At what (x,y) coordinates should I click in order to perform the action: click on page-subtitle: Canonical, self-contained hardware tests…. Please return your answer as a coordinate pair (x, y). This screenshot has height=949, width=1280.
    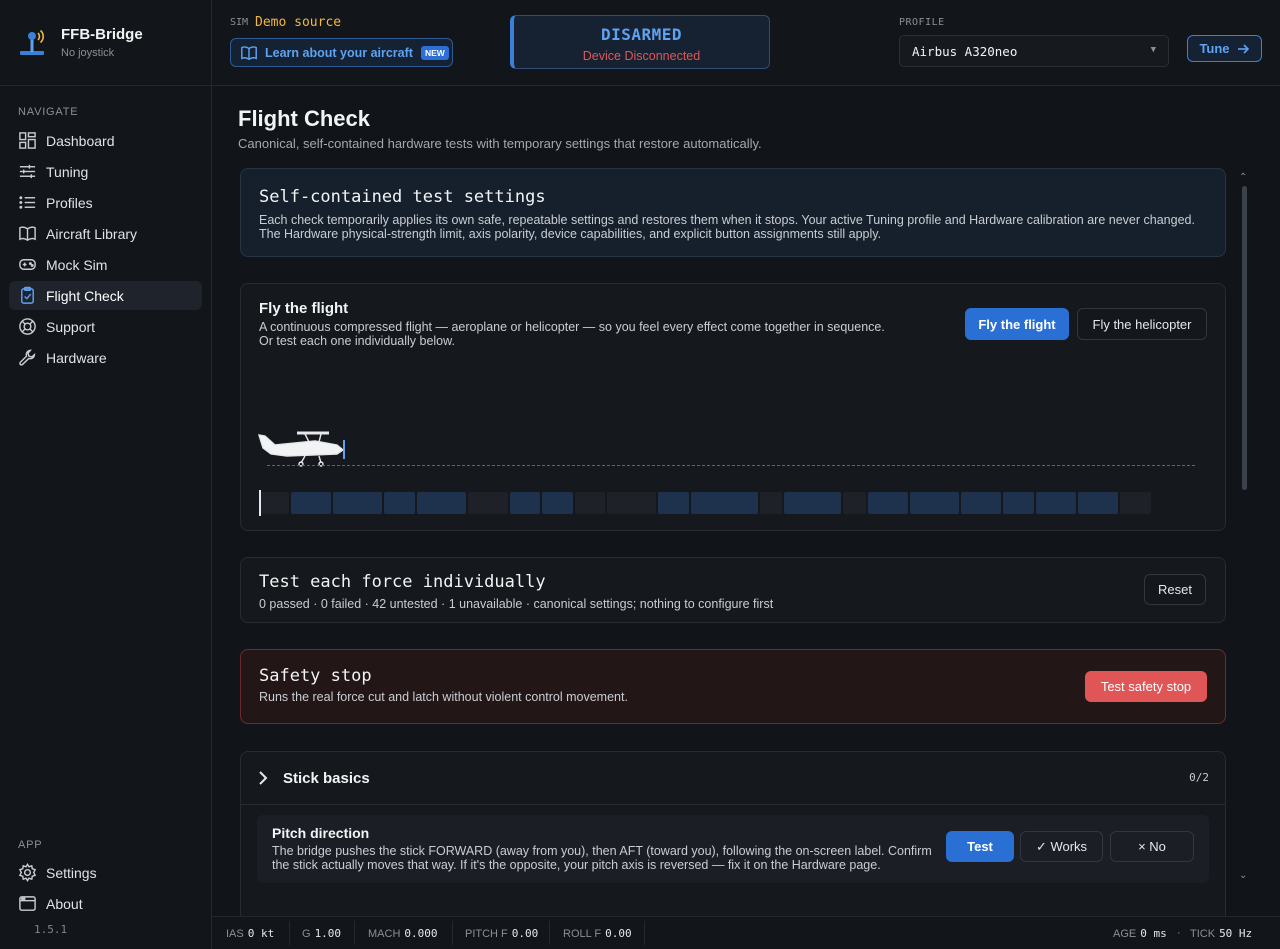
    Looking at the image, I should click on (500, 143).